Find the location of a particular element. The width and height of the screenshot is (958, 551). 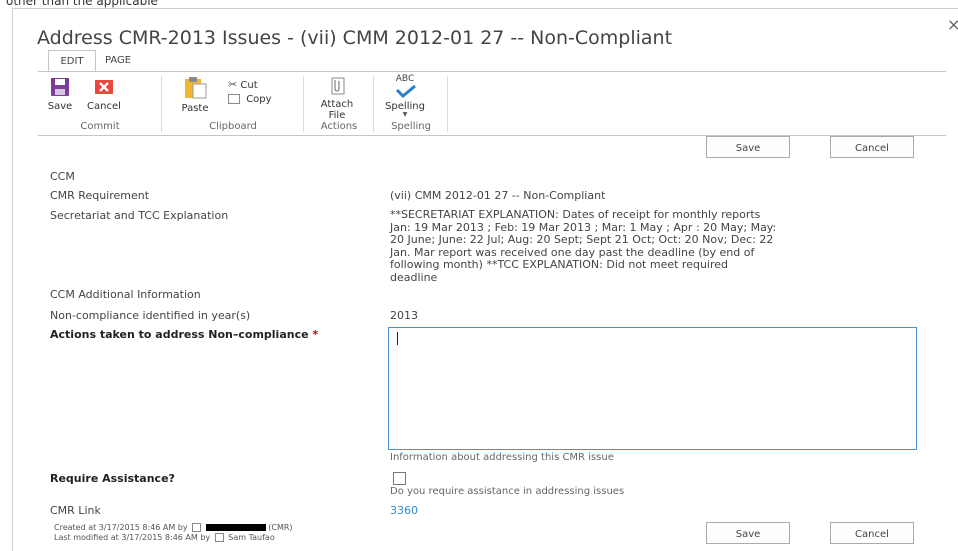

ribbon-save-button: Save is located at coordinates (60, 94).